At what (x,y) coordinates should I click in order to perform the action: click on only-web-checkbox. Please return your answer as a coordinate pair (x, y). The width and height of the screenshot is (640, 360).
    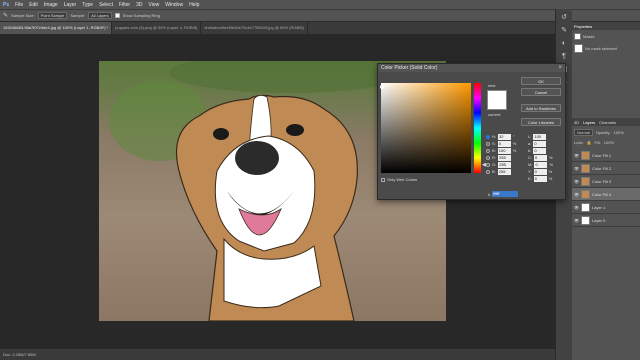
    Looking at the image, I should click on (383, 179).